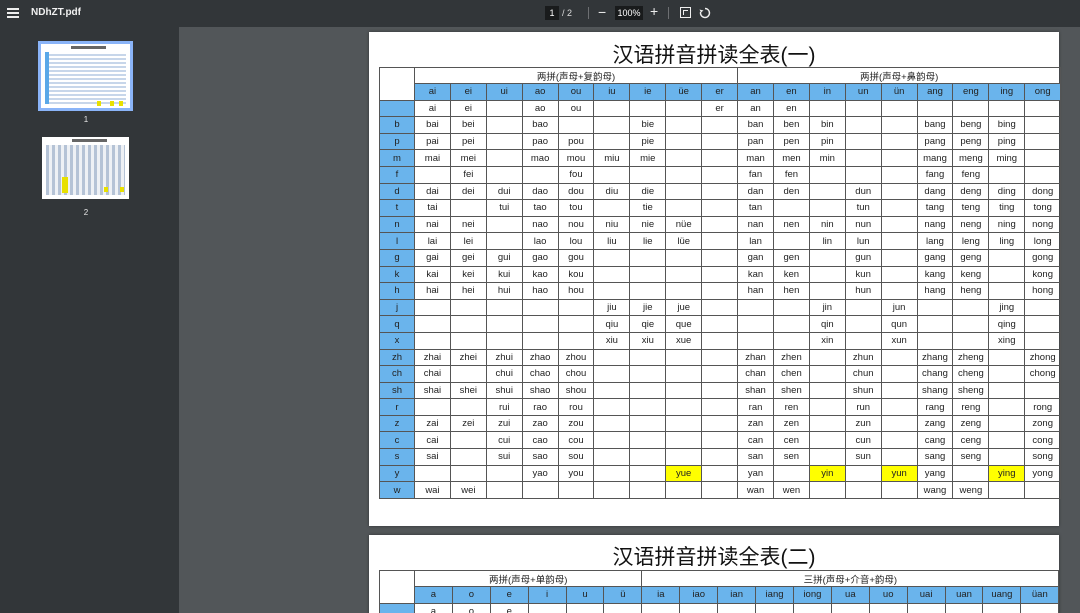 Image resolution: width=1080 pixels, height=613 pixels. Describe the element at coordinates (791, 440) in the screenshot. I see `syllable-cell: cen` at that location.